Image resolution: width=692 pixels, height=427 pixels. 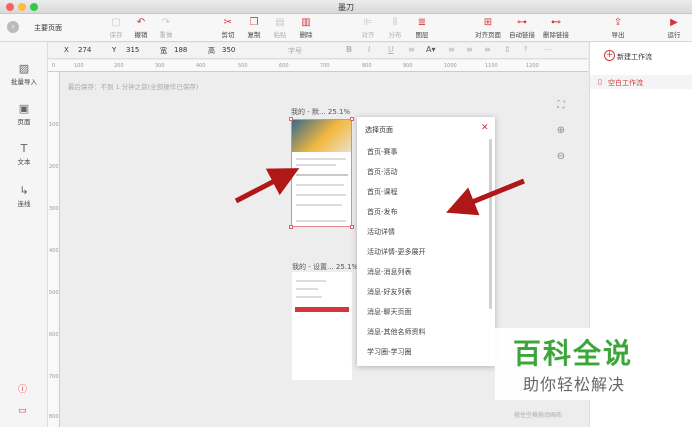 What do you see at coordinates (574, 384) in the screenshot?
I see `watermark-subtitle: 助你轻松解决` at bounding box center [574, 384].